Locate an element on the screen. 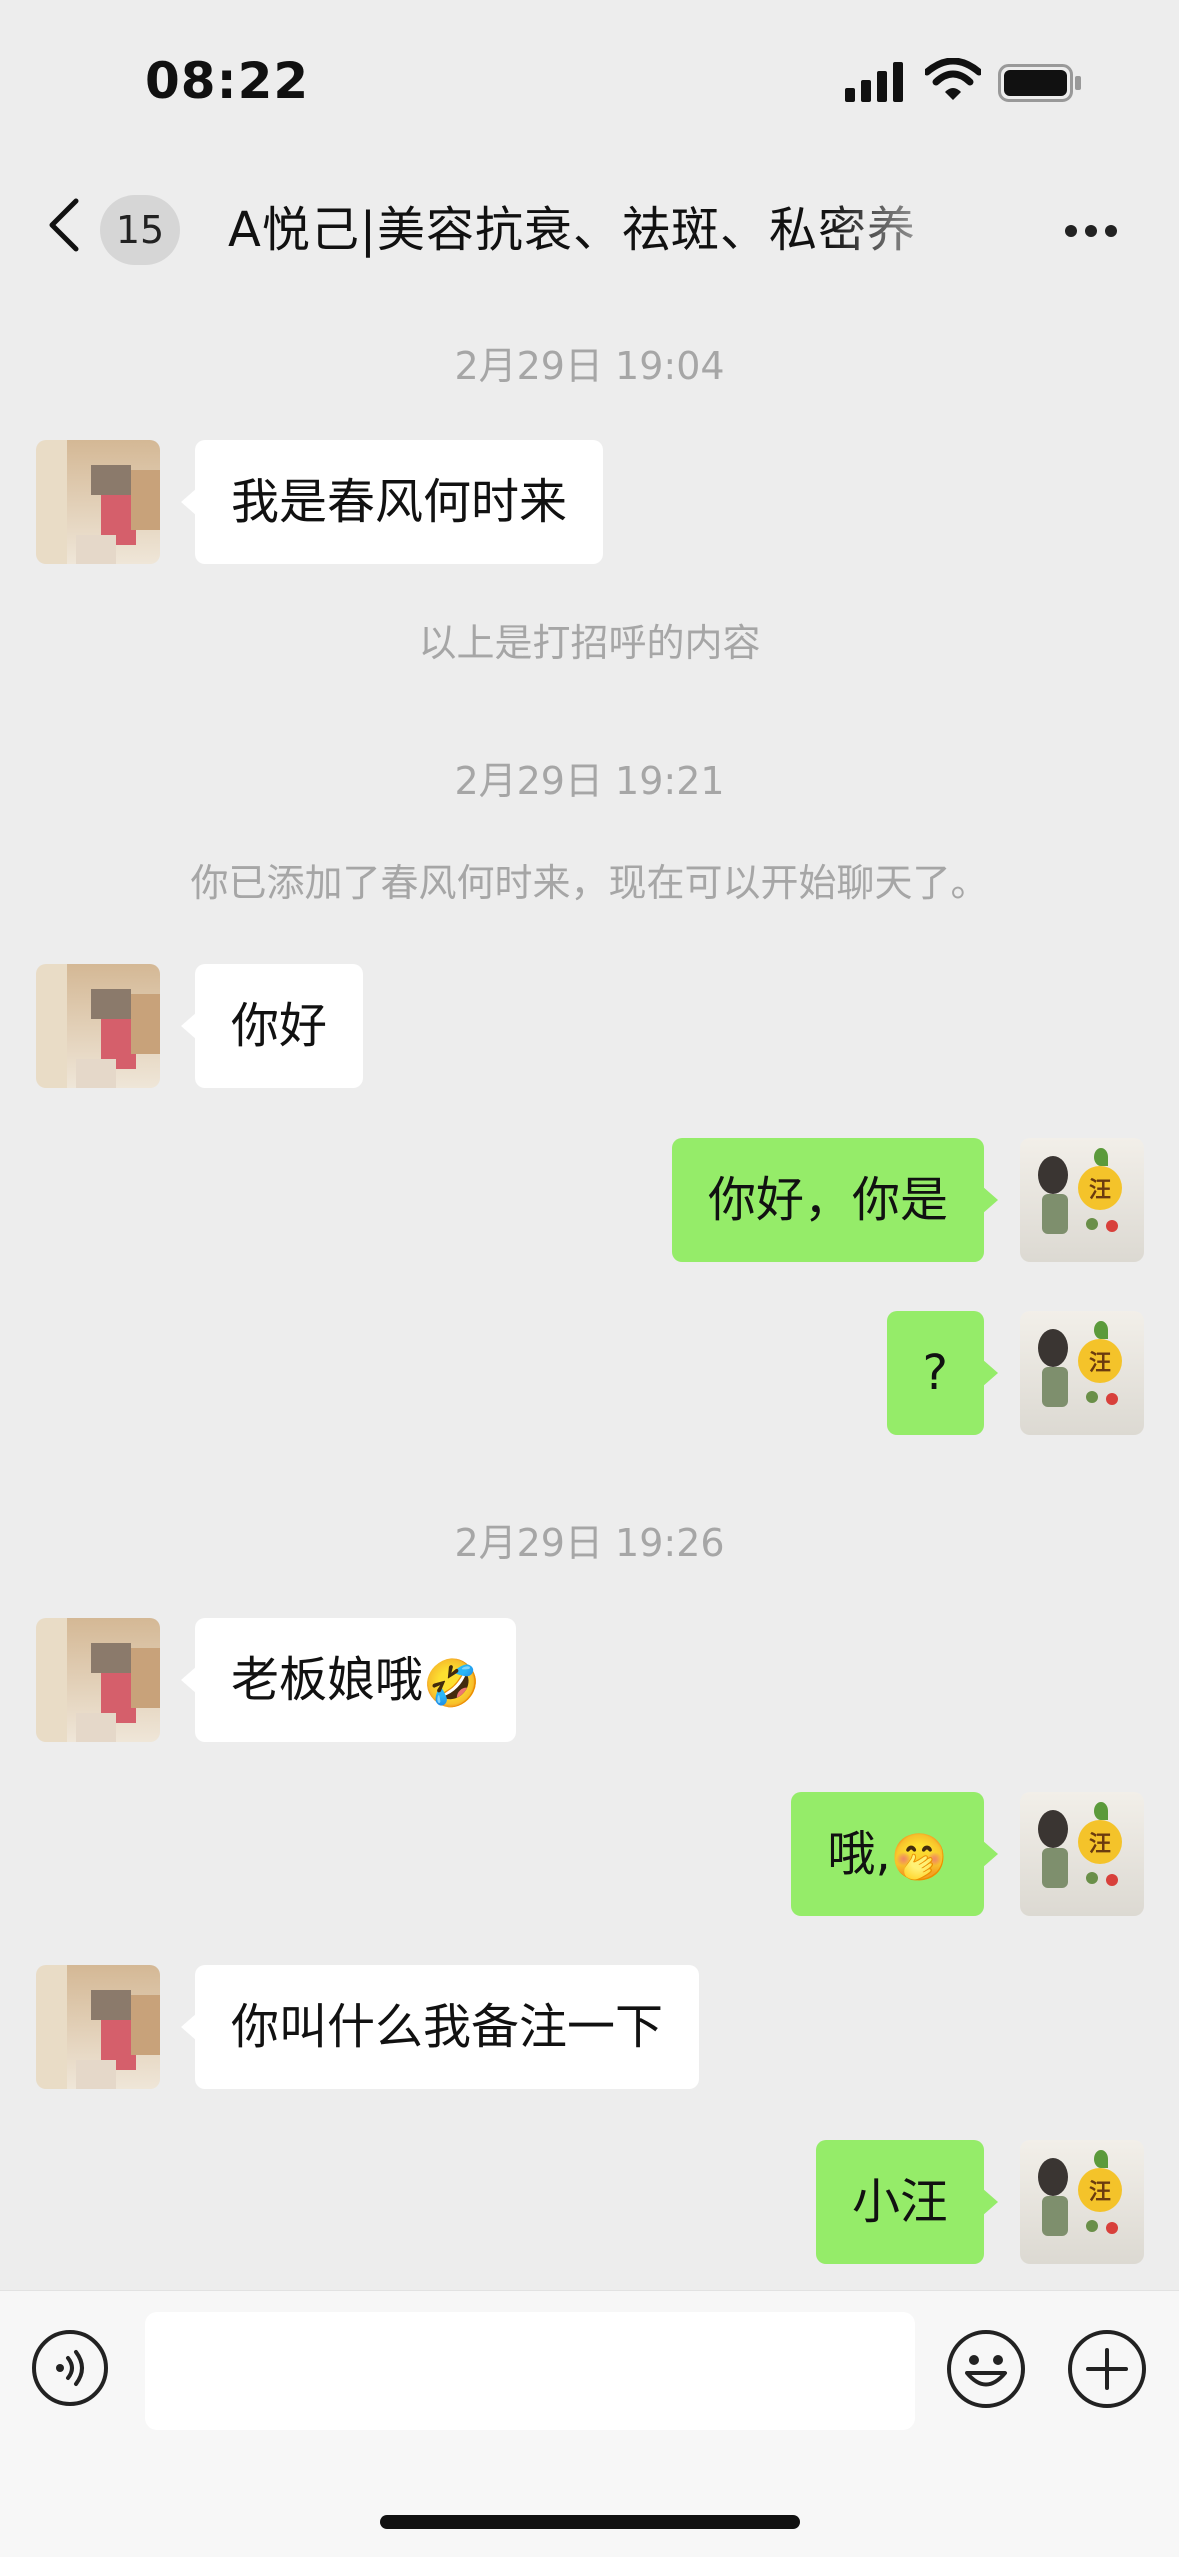  message-text: 哦, is located at coordinates (859, 1854).